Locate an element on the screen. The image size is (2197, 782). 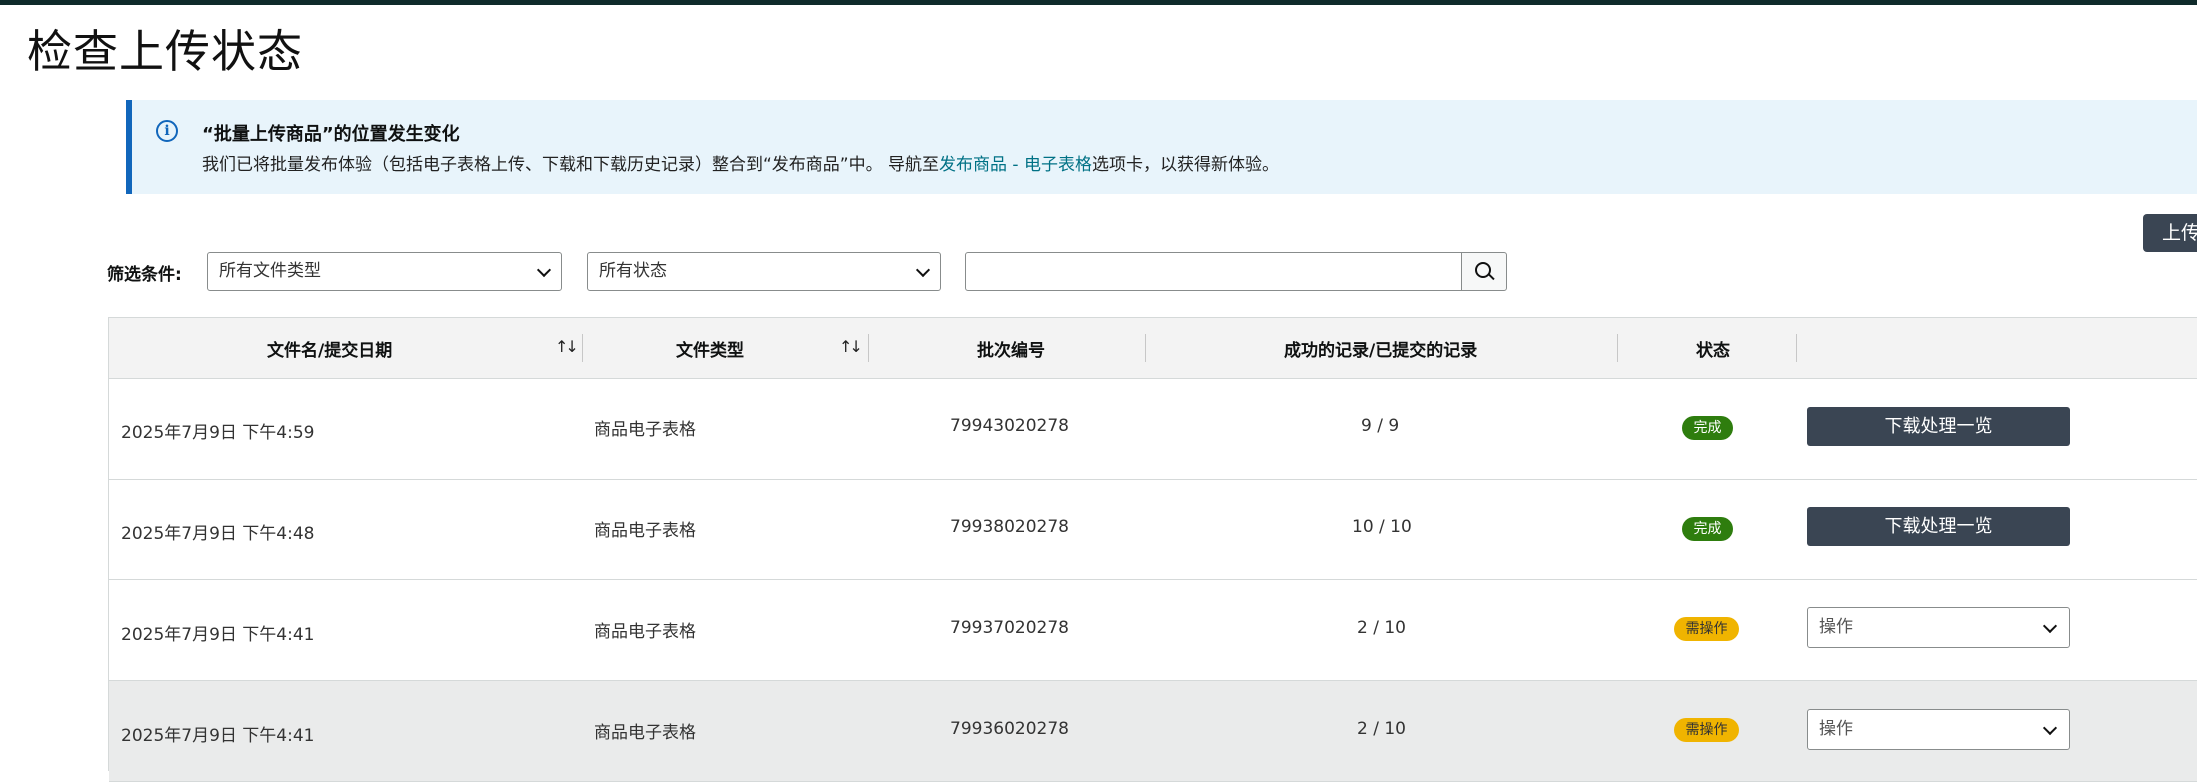
search-icon is located at coordinates (1483, 270).